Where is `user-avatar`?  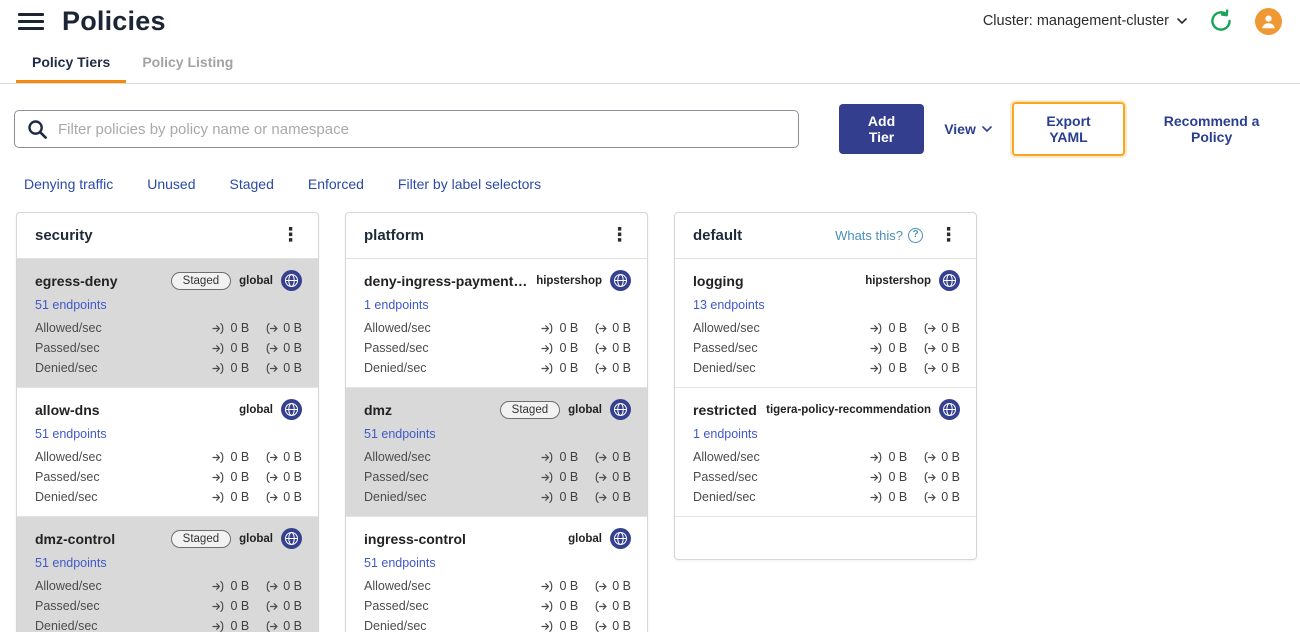
user-avatar is located at coordinates (1268, 21).